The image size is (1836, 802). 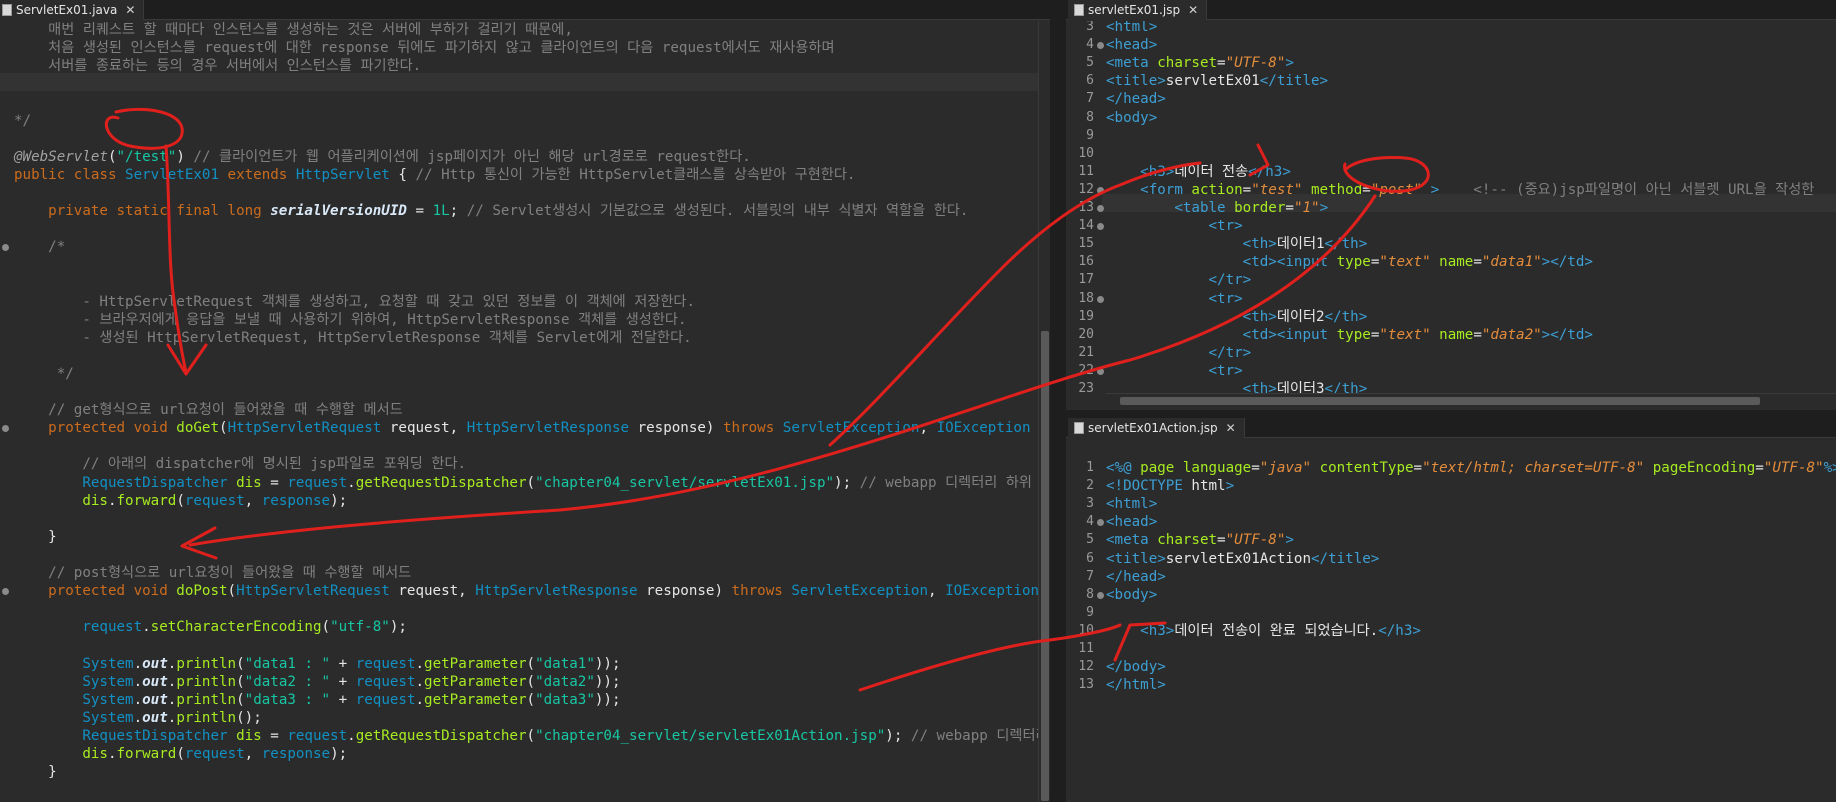 I want to click on tab-servletex01-jsp: servletEx01.jsp ✕, so click(x=1138, y=10).